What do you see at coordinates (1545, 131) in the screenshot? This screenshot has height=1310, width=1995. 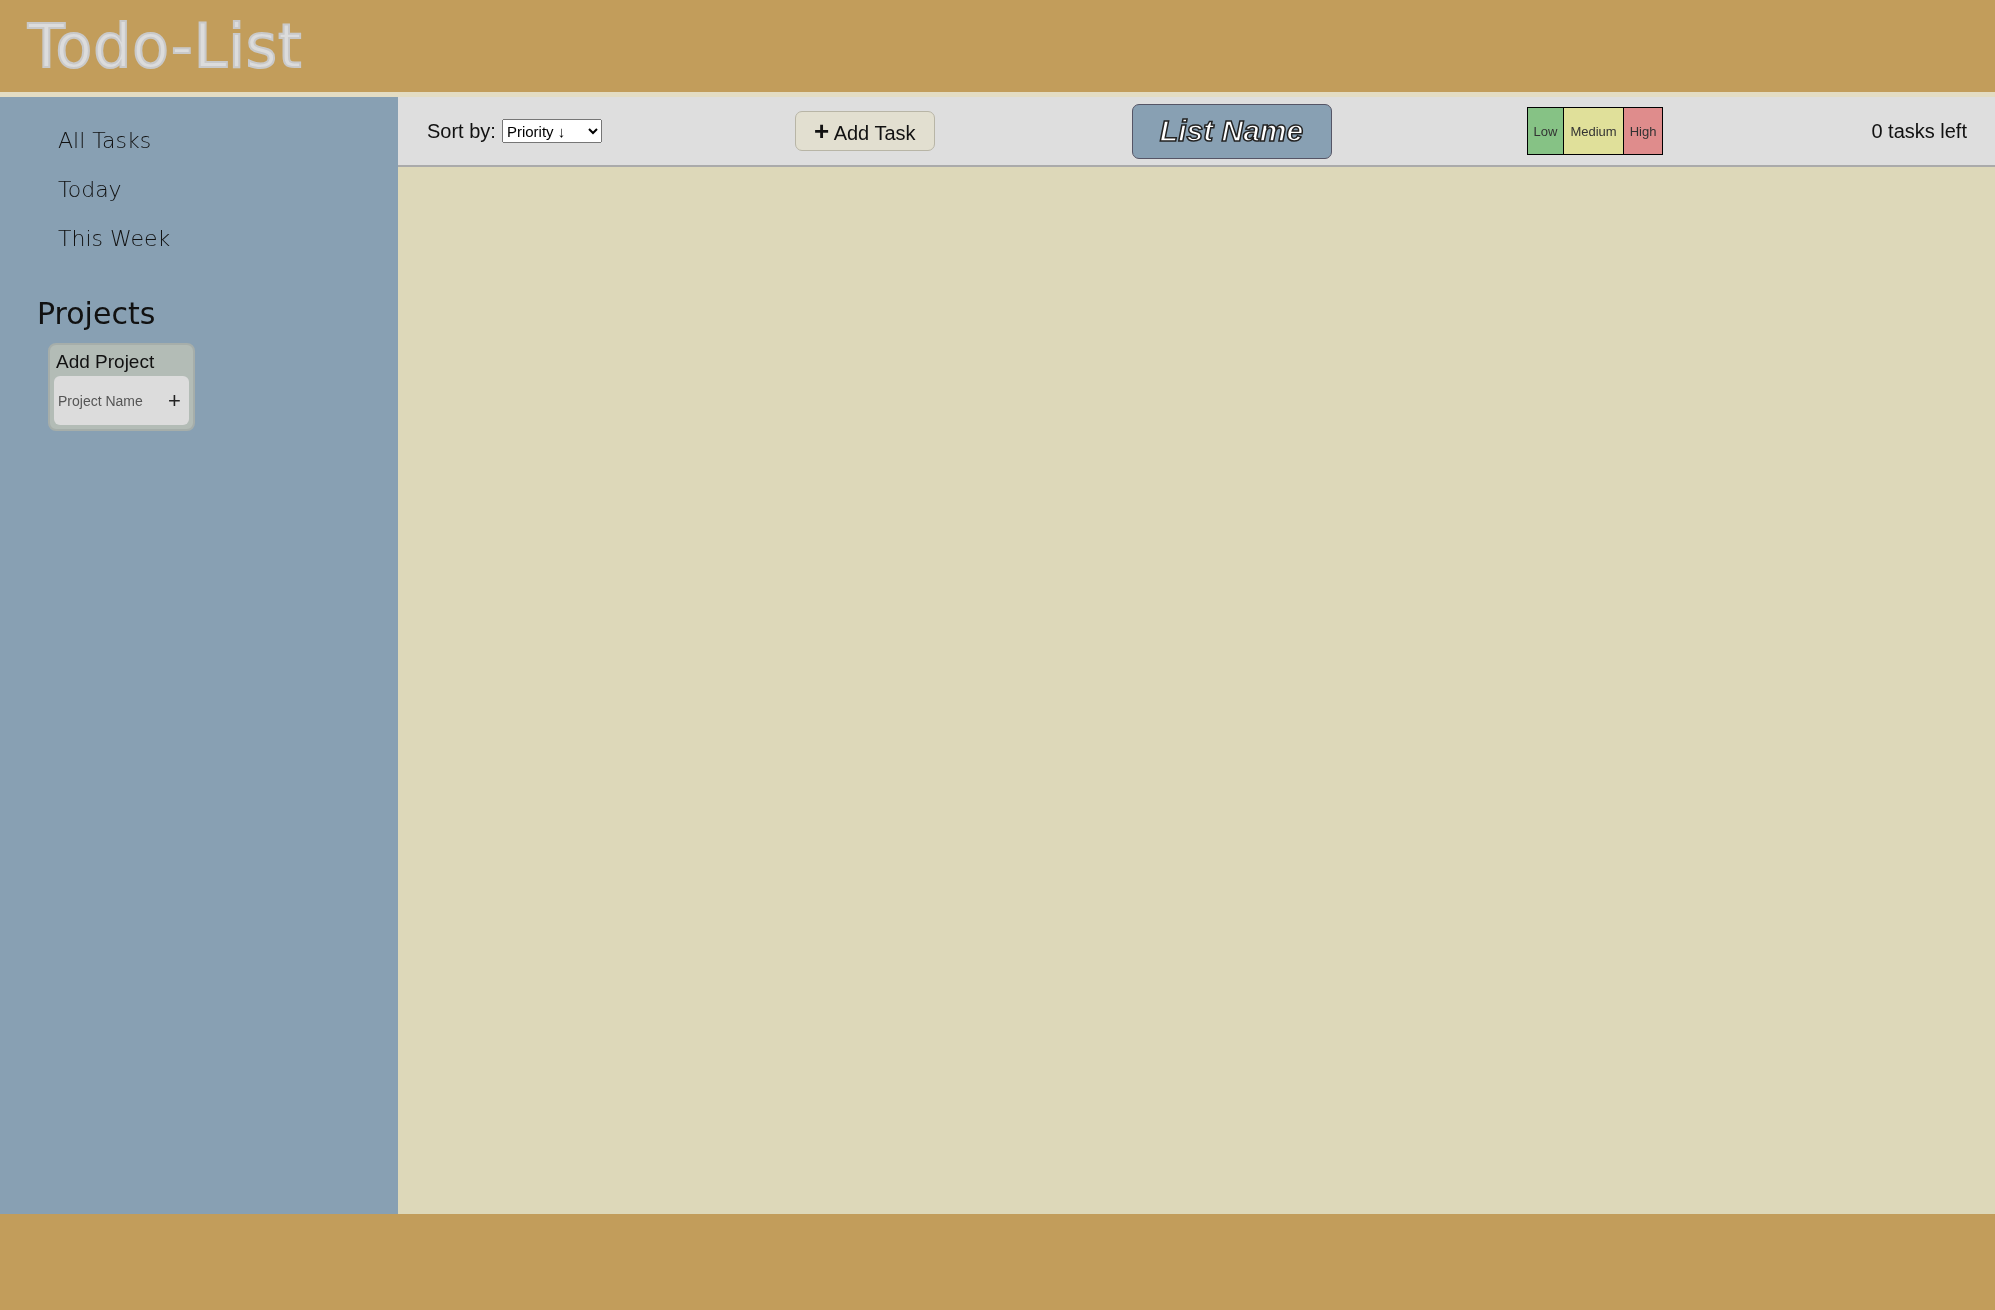 I see `priority-legend-item: Low` at bounding box center [1545, 131].